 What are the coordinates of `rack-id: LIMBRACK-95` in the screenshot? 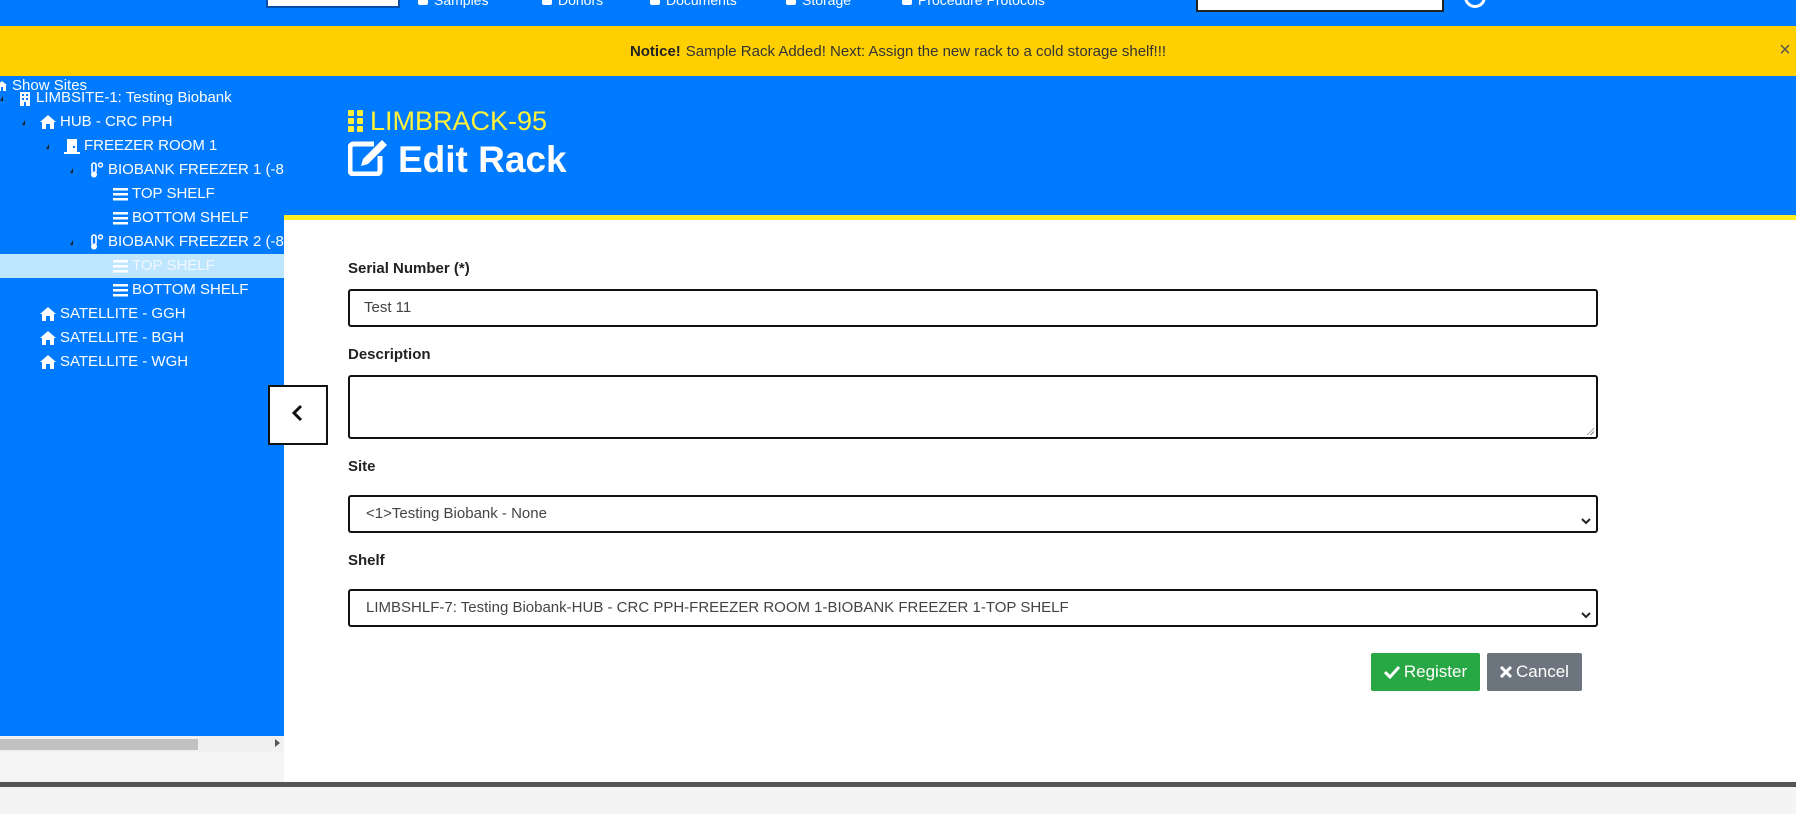 It's located at (447, 122).